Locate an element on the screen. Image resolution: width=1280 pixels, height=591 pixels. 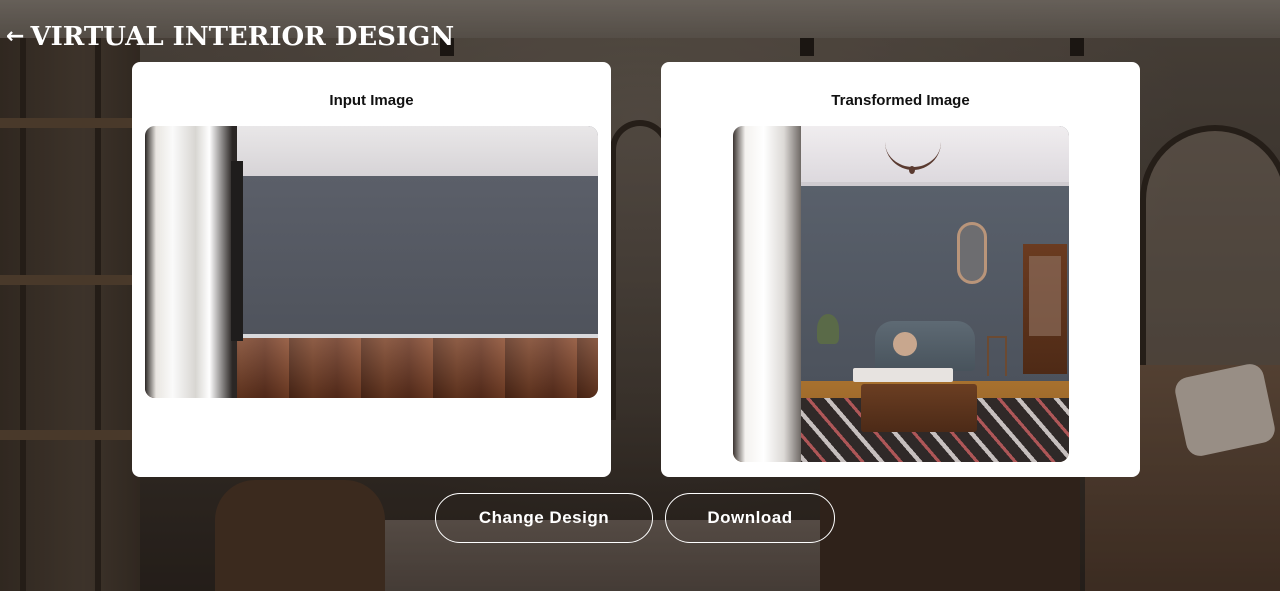
room-sofa is located at coordinates (925, 346).